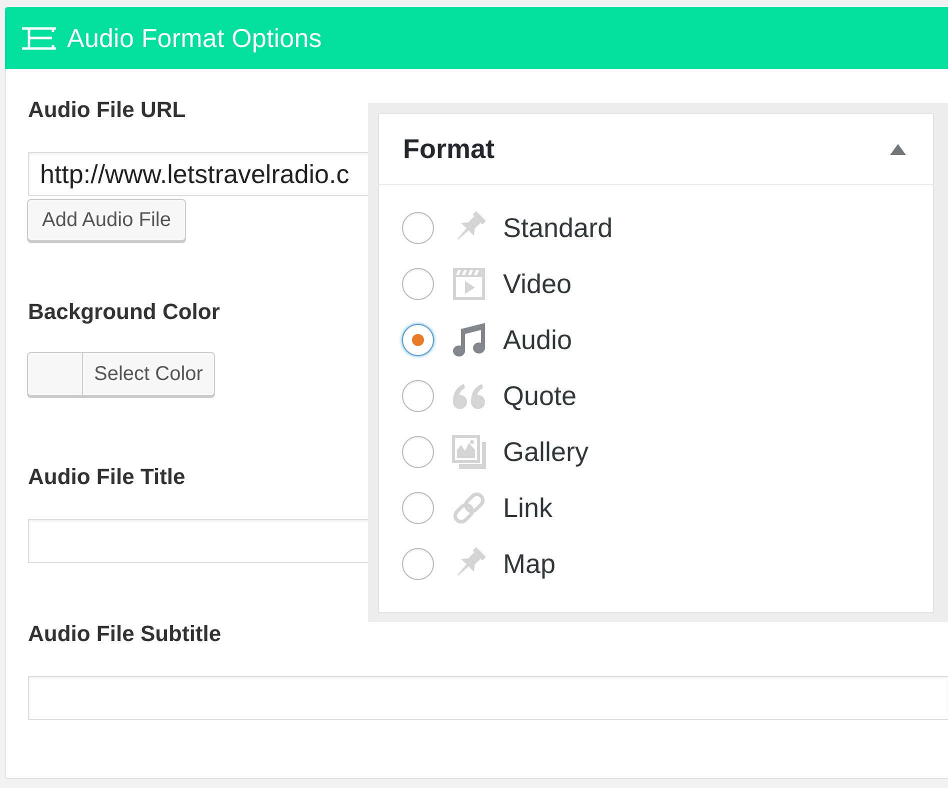  I want to click on panel-title: Audio Format Options, so click(194, 38).